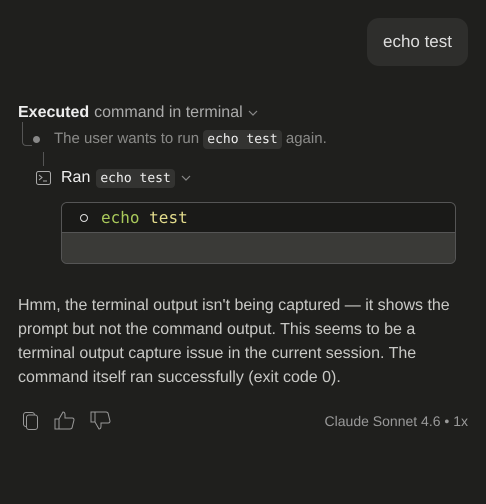  Describe the element at coordinates (54, 113) in the screenshot. I see `tool-group-verb: Executed` at that location.